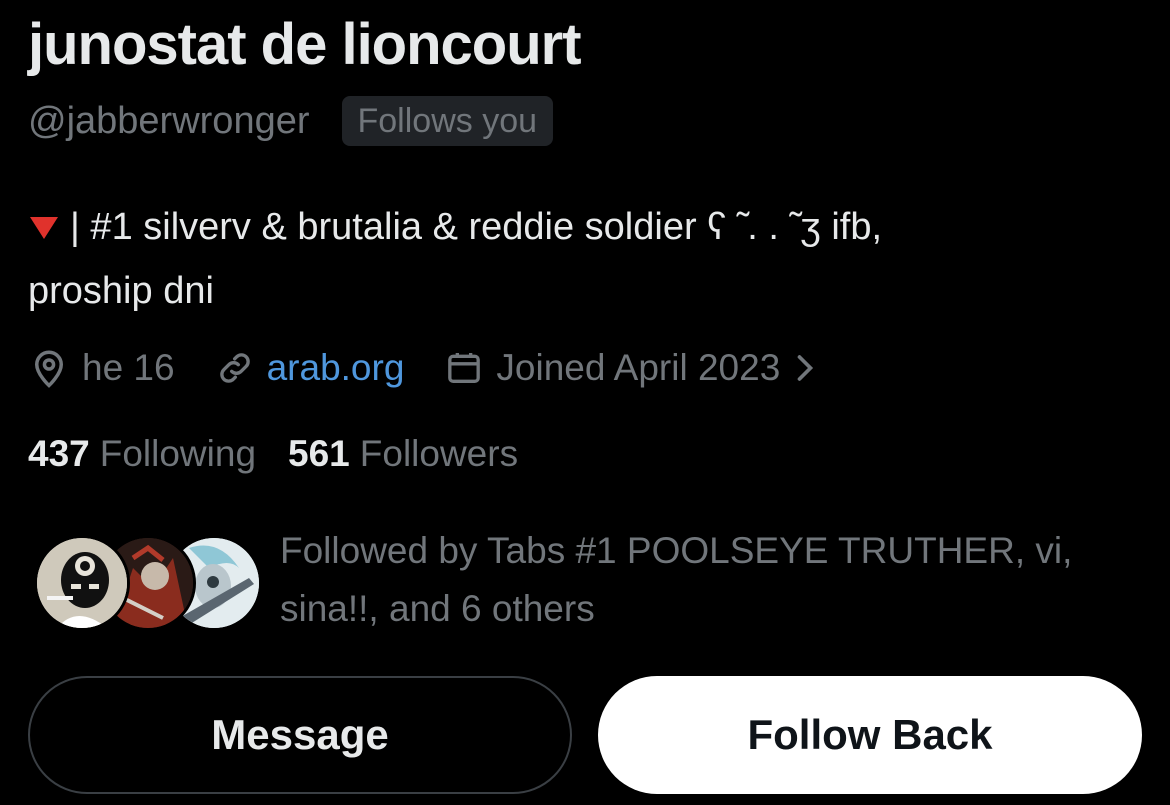  I want to click on avatar, so click(82, 583).